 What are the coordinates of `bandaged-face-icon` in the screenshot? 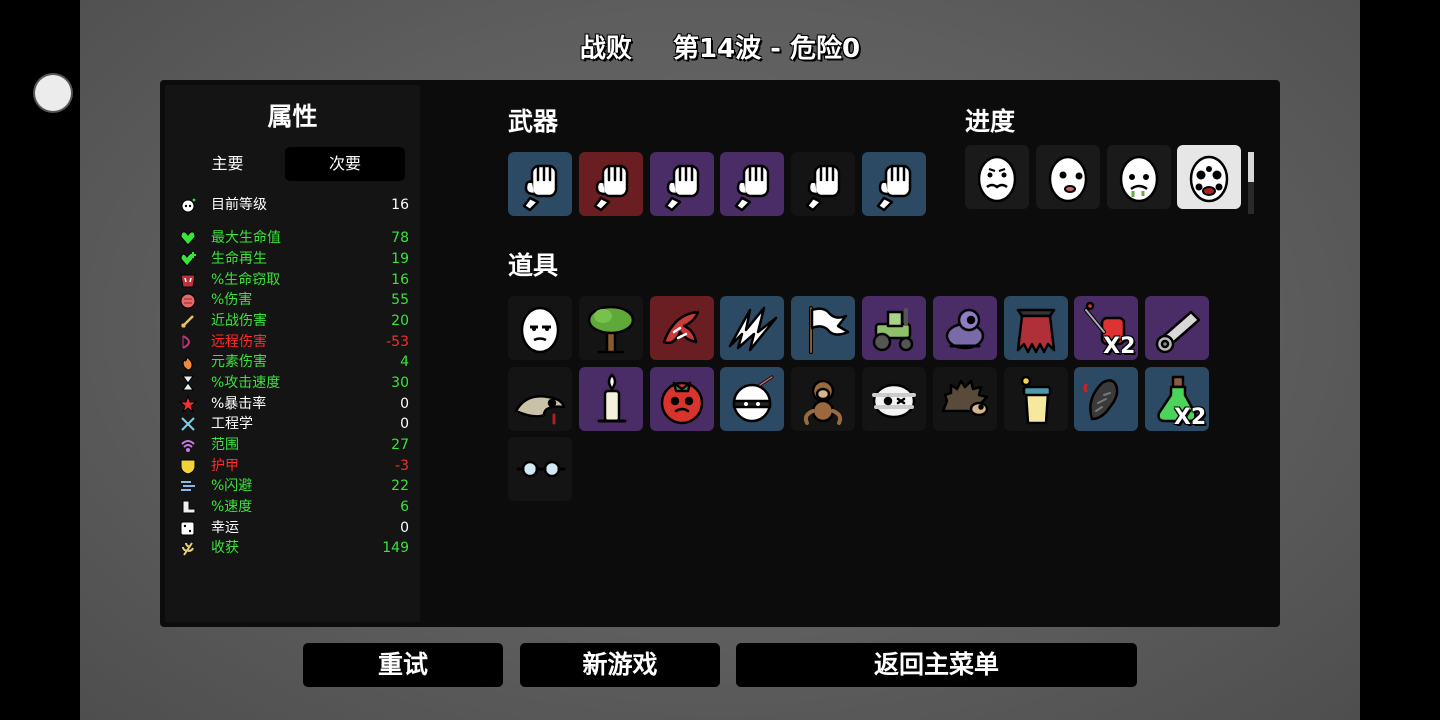 It's located at (894, 399).